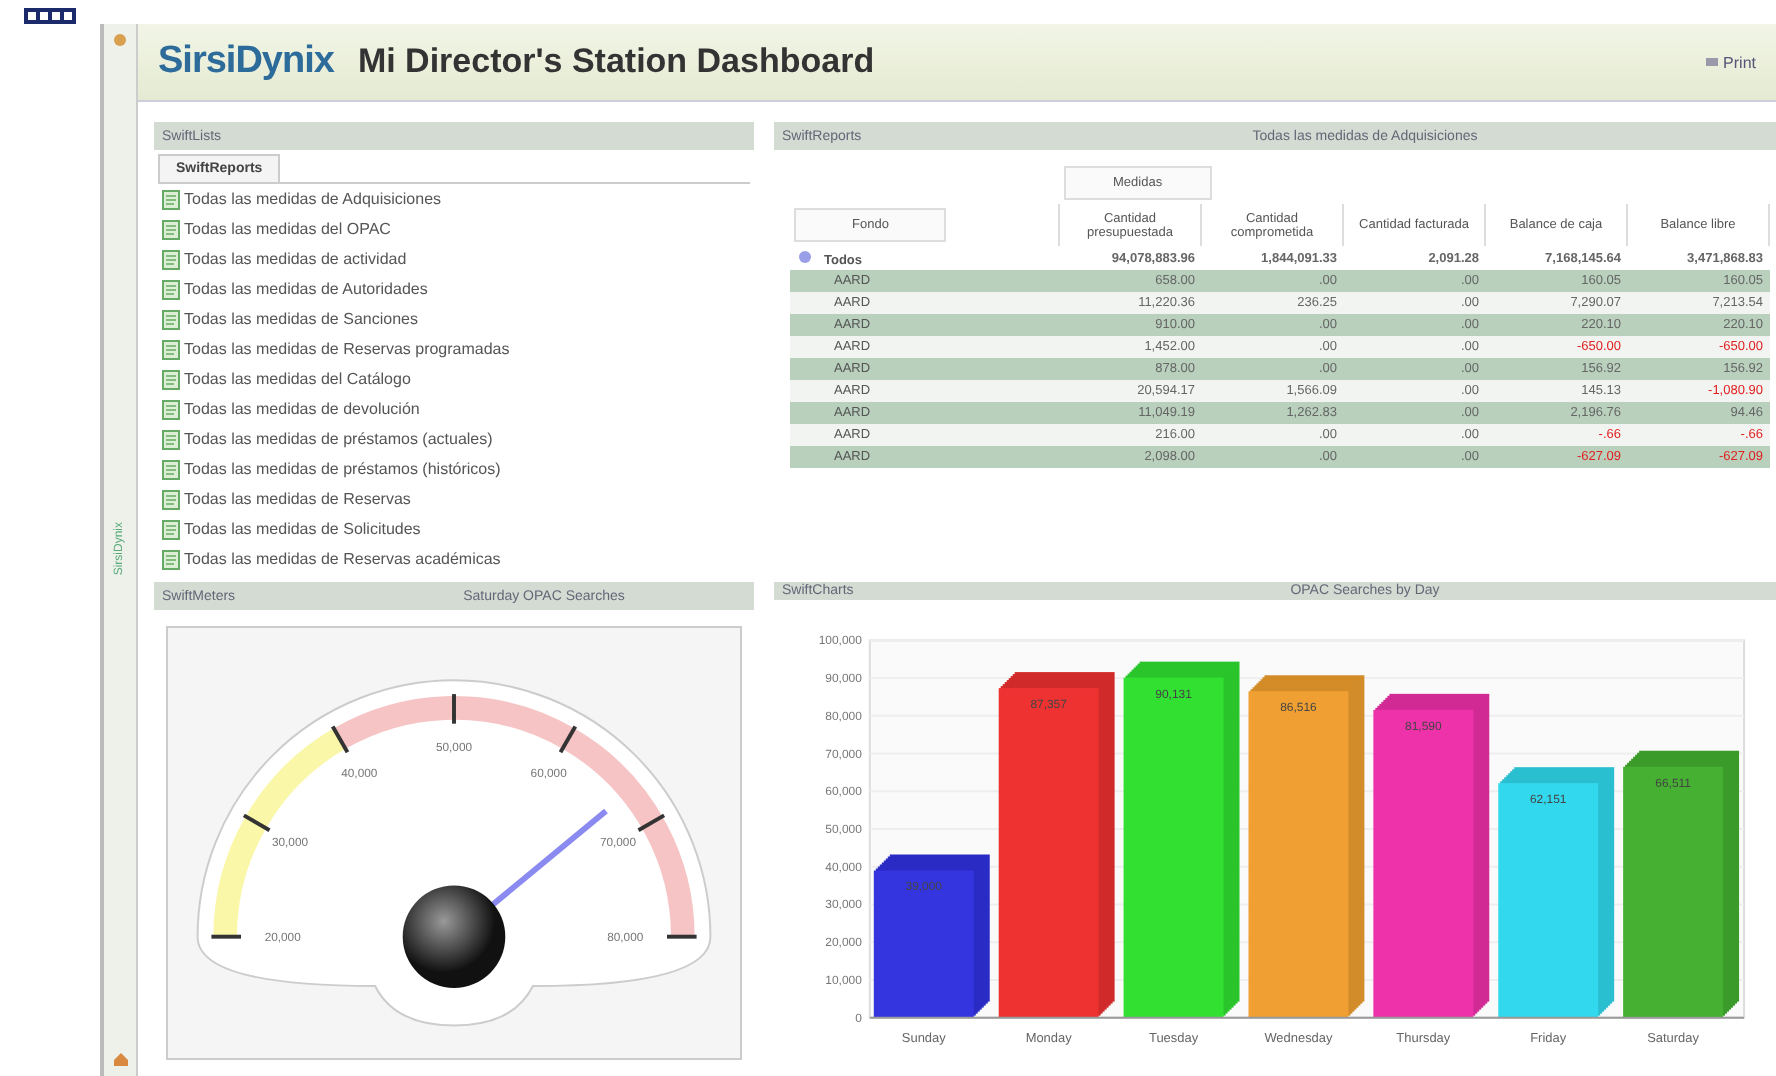 Image resolution: width=1776 pixels, height=1076 pixels. Describe the element at coordinates (454, 936) in the screenshot. I see `gauge-hub` at that location.